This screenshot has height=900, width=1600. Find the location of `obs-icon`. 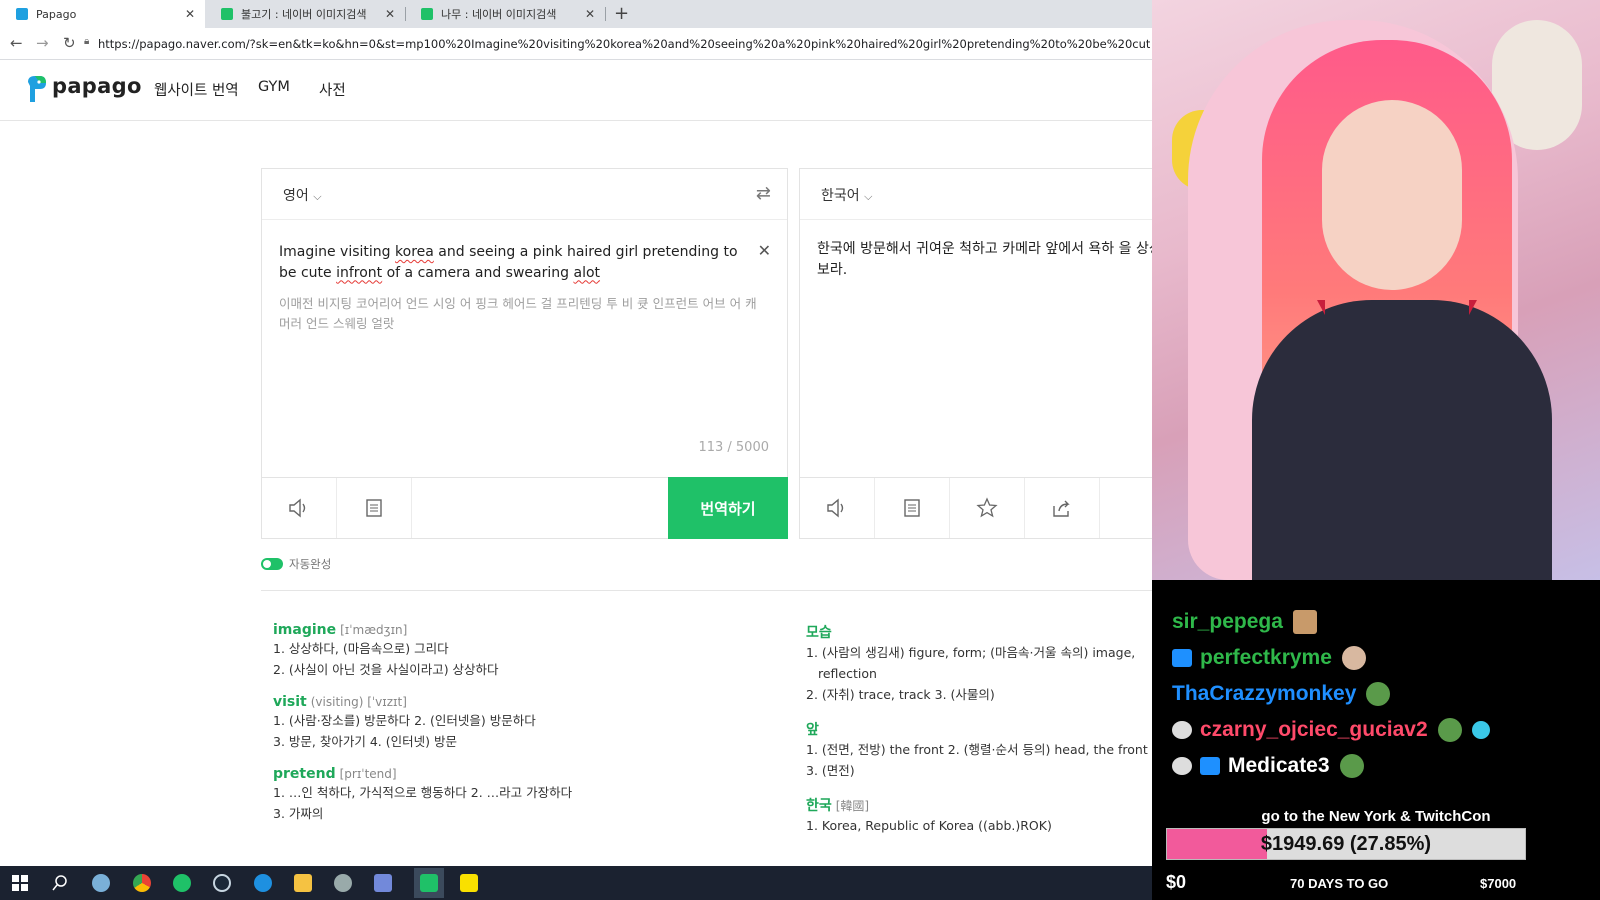

obs-icon is located at coordinates (343, 883).